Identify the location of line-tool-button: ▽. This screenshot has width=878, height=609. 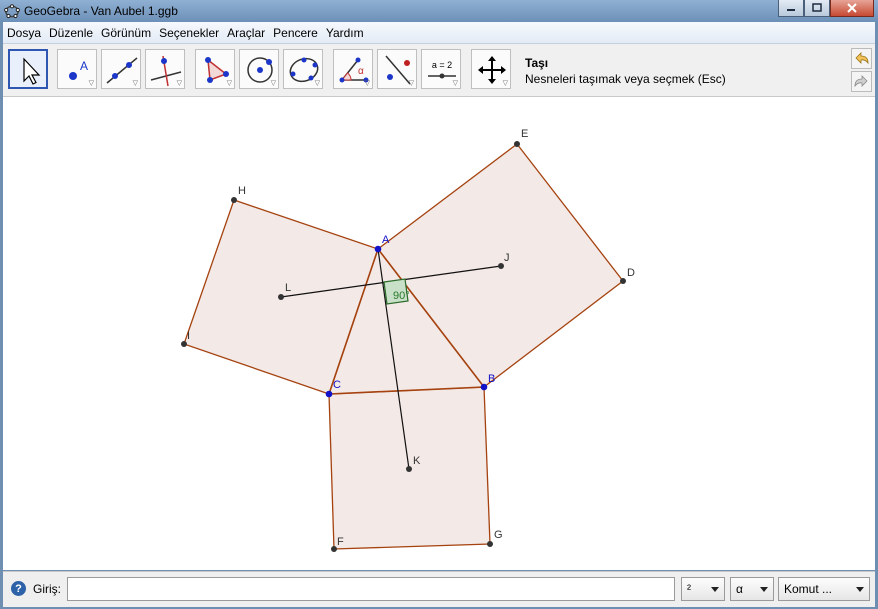
(121, 69).